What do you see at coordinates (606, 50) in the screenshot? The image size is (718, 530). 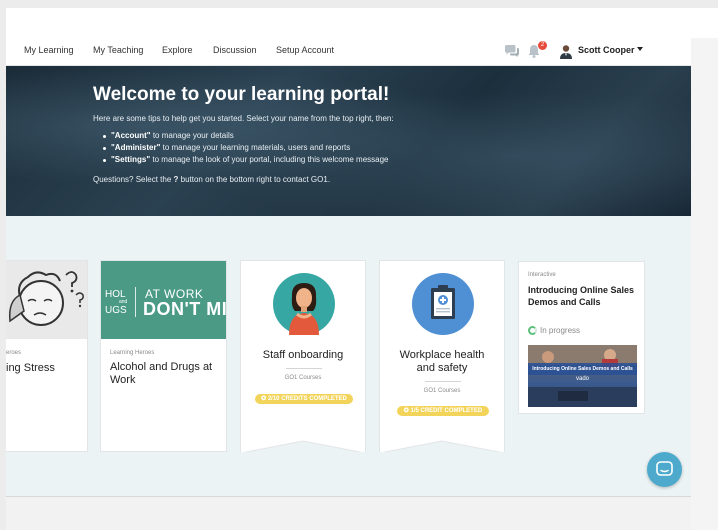 I see `user-name: Scott Cooper` at bounding box center [606, 50].